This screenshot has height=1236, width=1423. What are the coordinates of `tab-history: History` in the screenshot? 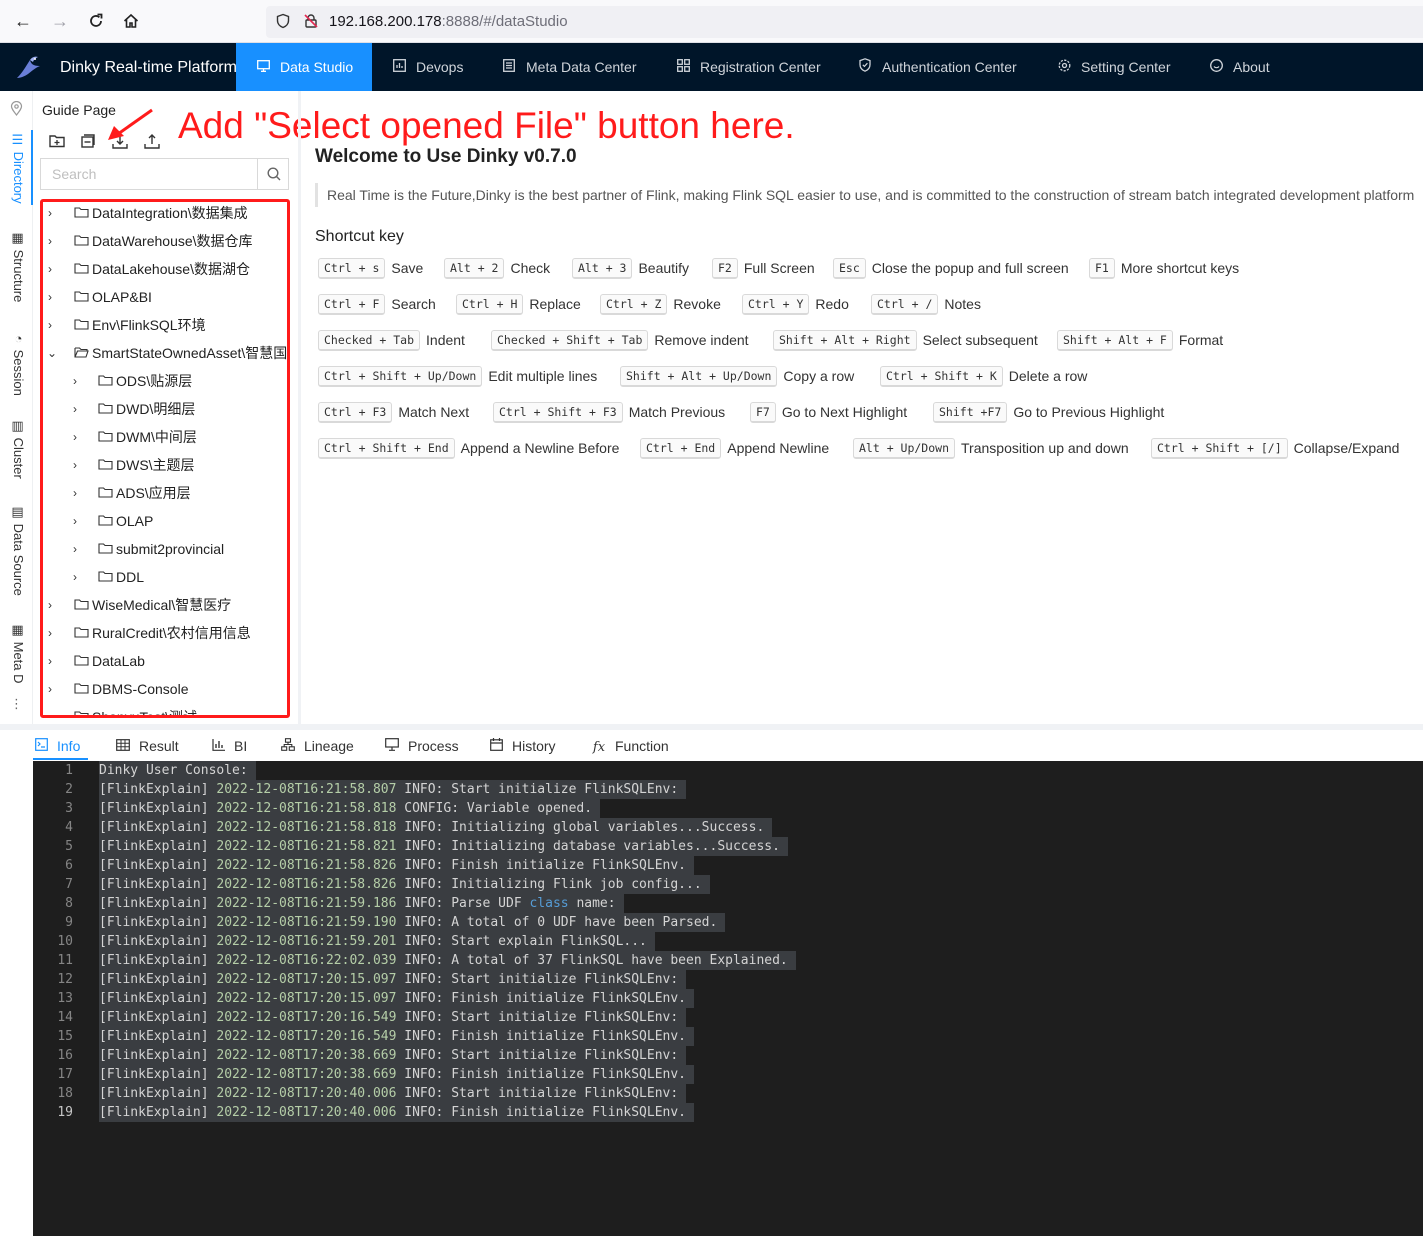 It's located at (522, 746).